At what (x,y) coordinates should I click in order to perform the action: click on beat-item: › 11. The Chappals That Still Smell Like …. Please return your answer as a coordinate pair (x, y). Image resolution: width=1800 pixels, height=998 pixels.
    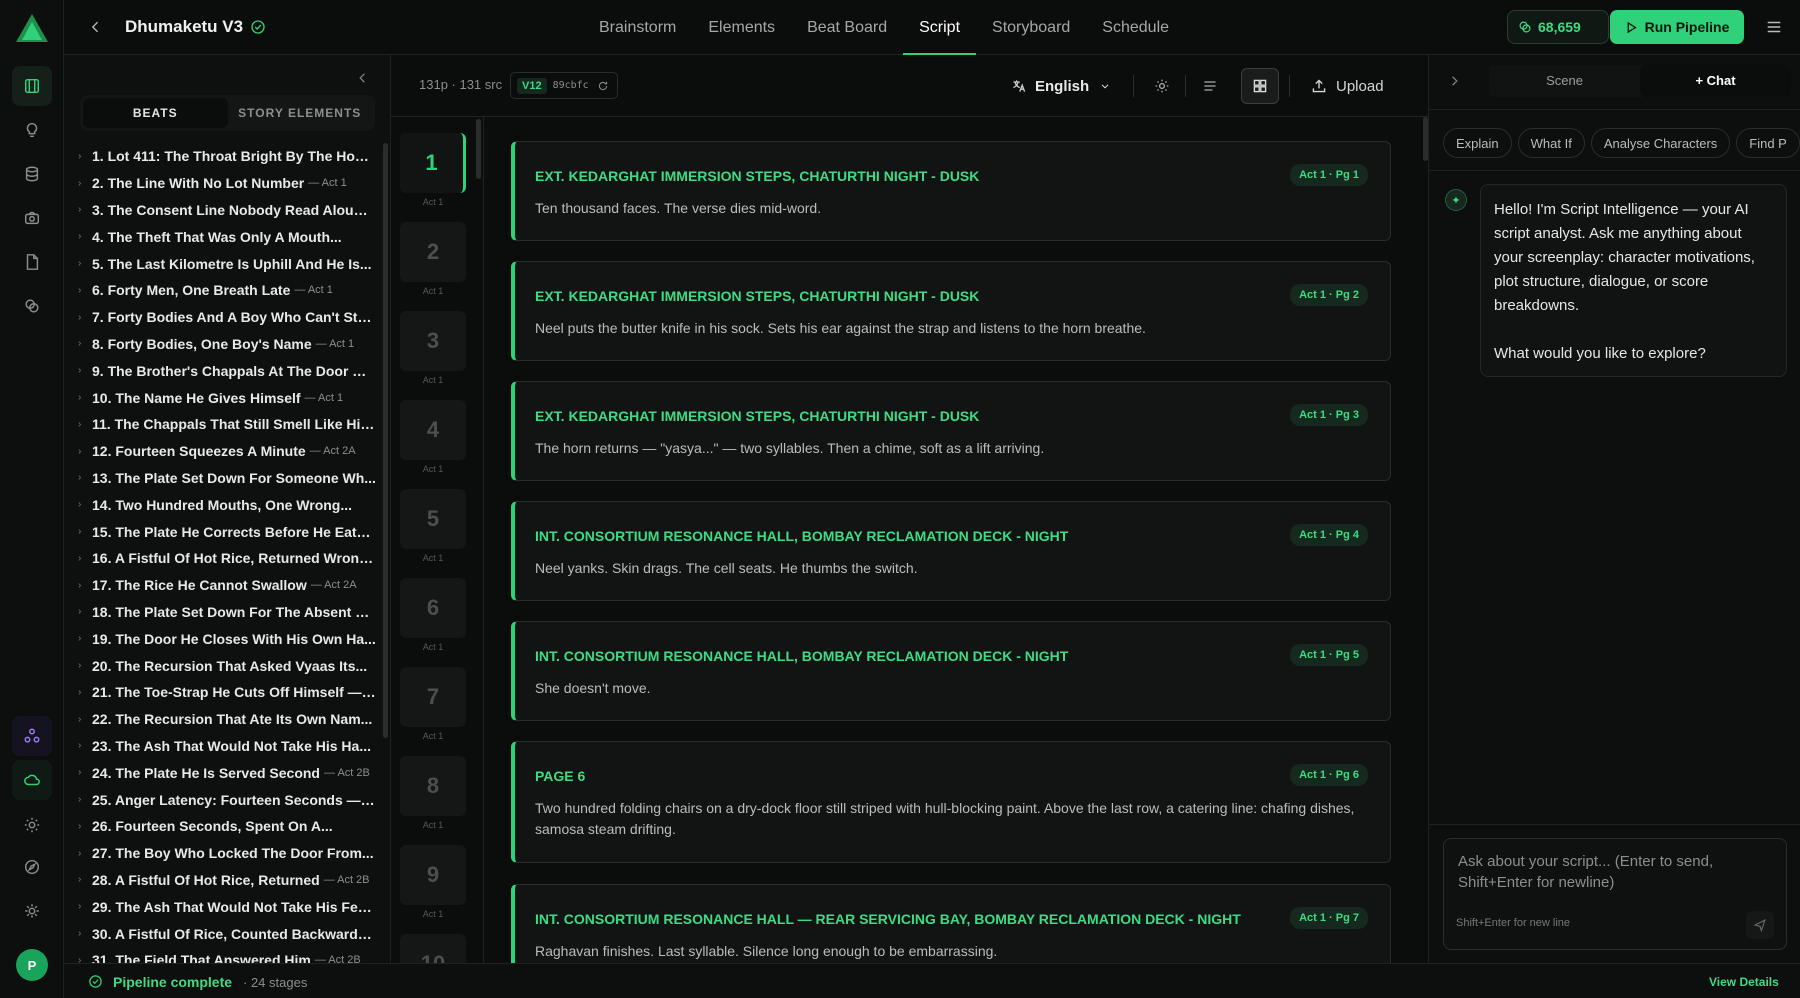
    Looking at the image, I should click on (220, 424).